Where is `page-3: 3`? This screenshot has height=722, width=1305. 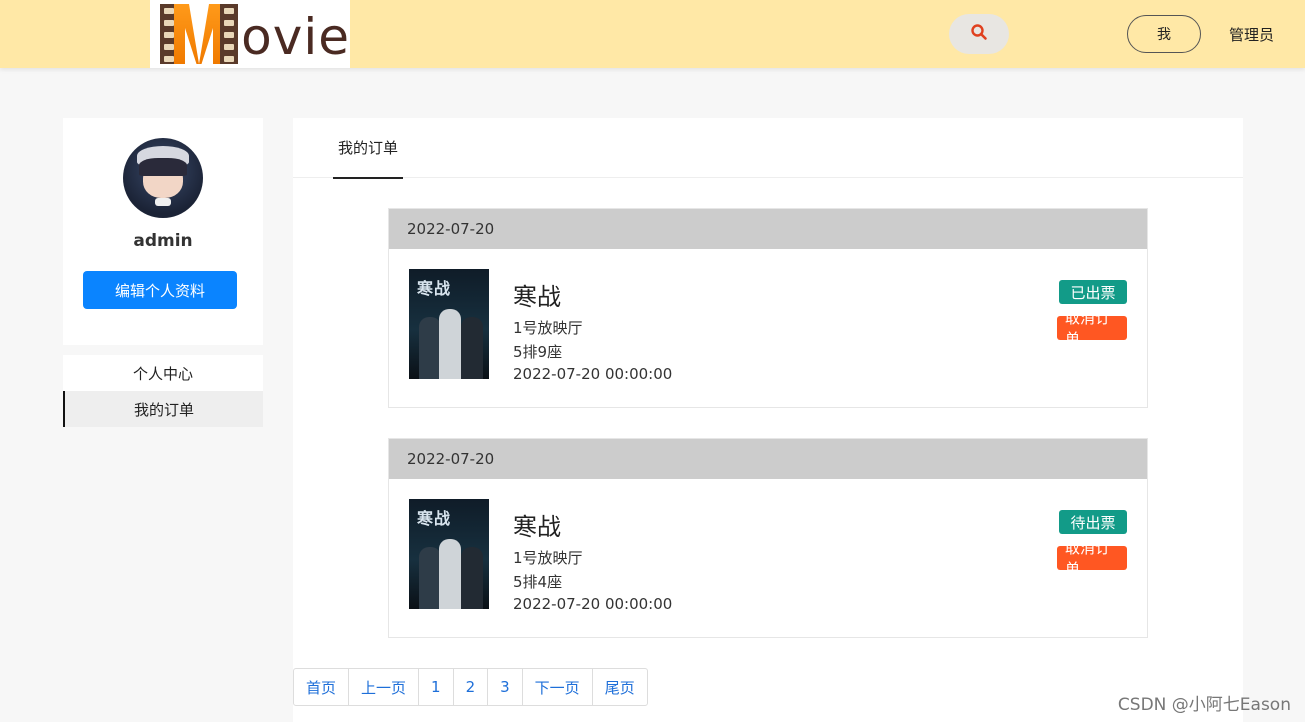 page-3: 3 is located at coordinates (505, 687).